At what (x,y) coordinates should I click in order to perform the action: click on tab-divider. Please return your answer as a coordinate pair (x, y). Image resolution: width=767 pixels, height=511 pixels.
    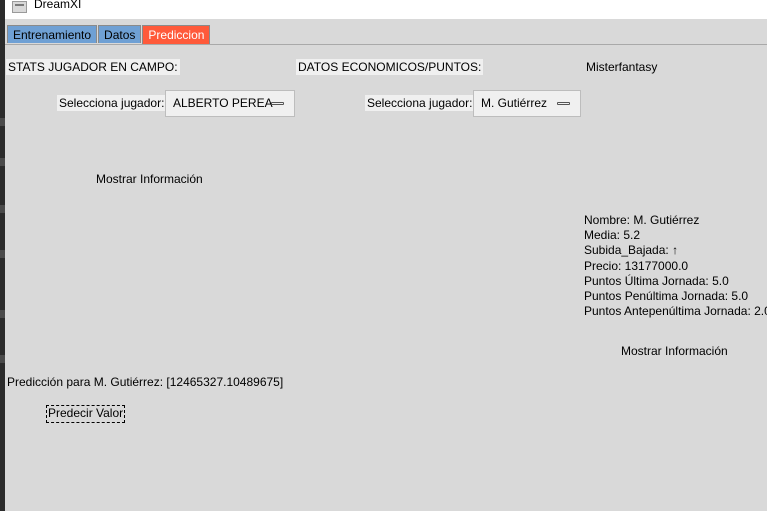
    Looking at the image, I should click on (386, 44).